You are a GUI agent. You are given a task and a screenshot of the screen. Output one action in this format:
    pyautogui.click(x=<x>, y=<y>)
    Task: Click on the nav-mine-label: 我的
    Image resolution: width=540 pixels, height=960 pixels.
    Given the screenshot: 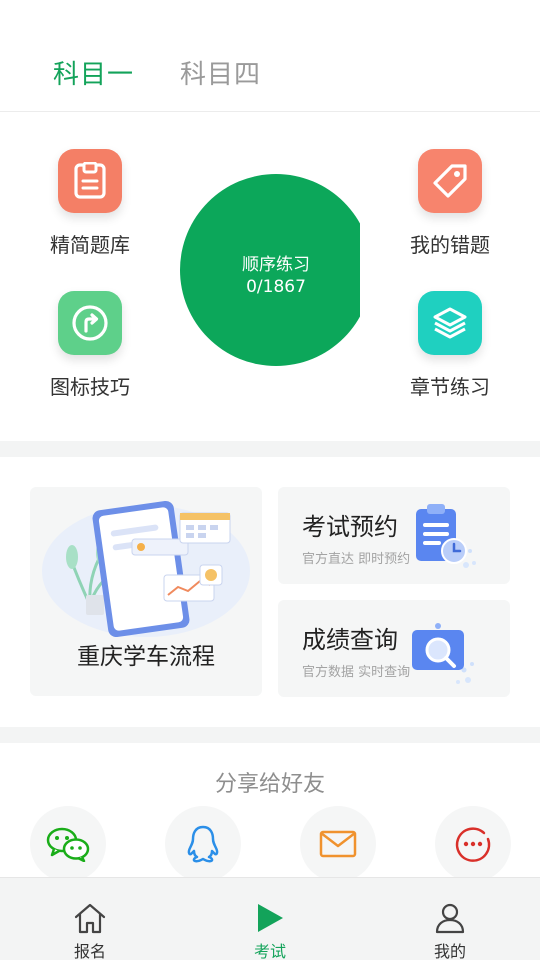 What is the action you would take?
    pyautogui.click(x=449, y=951)
    